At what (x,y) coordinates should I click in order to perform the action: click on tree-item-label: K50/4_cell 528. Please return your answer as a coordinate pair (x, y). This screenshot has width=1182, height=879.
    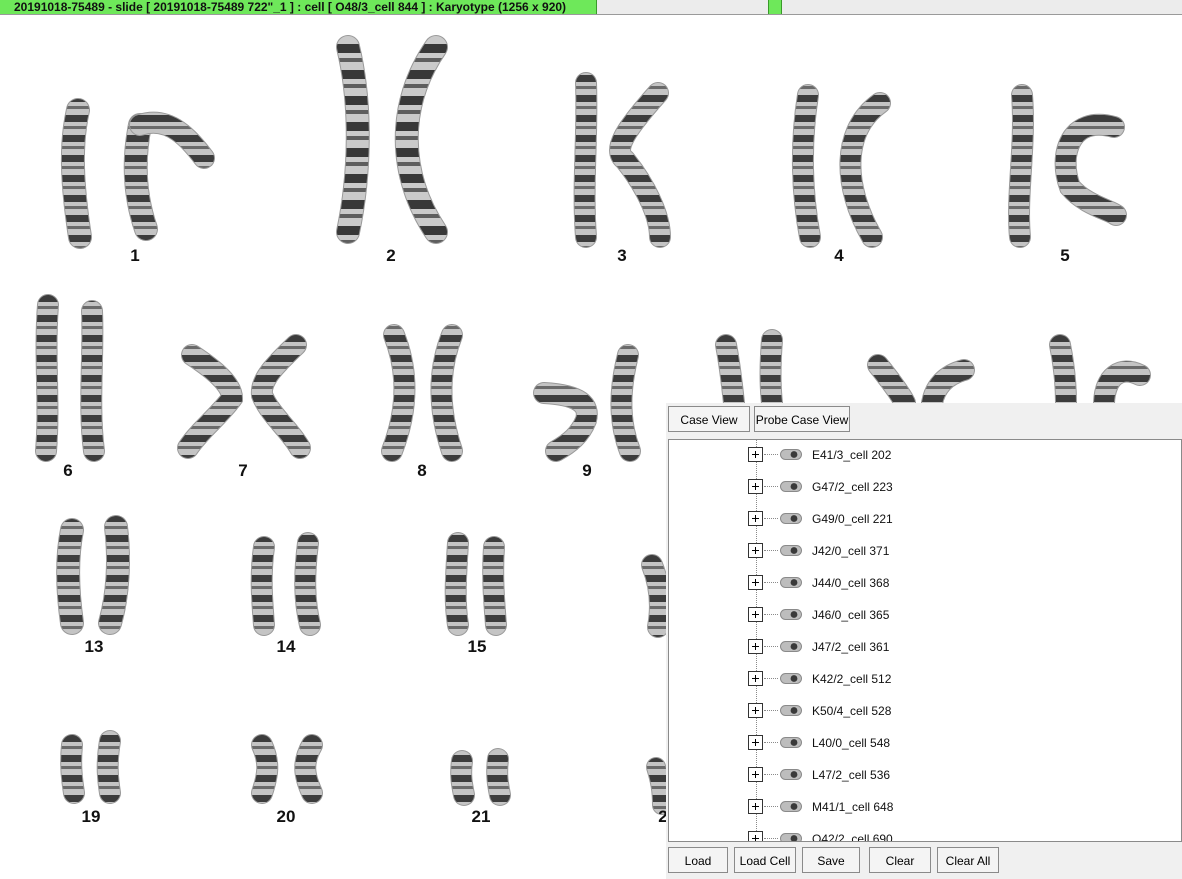
    Looking at the image, I should click on (852, 711).